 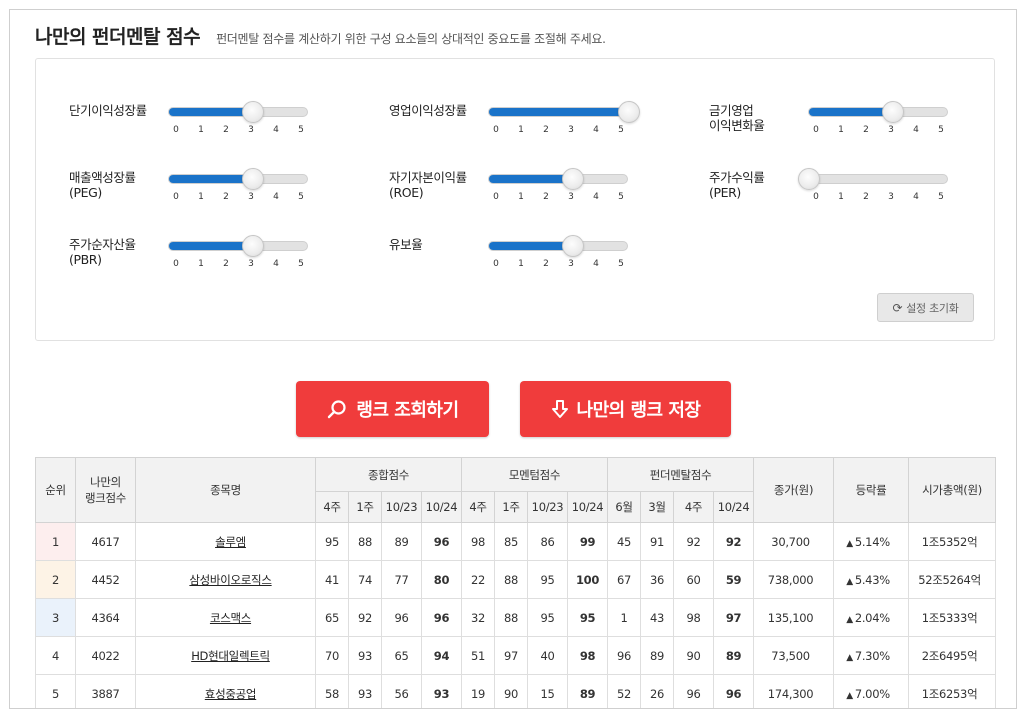 I want to click on search-rank-button: 랭크 조회하기, so click(x=392, y=409).